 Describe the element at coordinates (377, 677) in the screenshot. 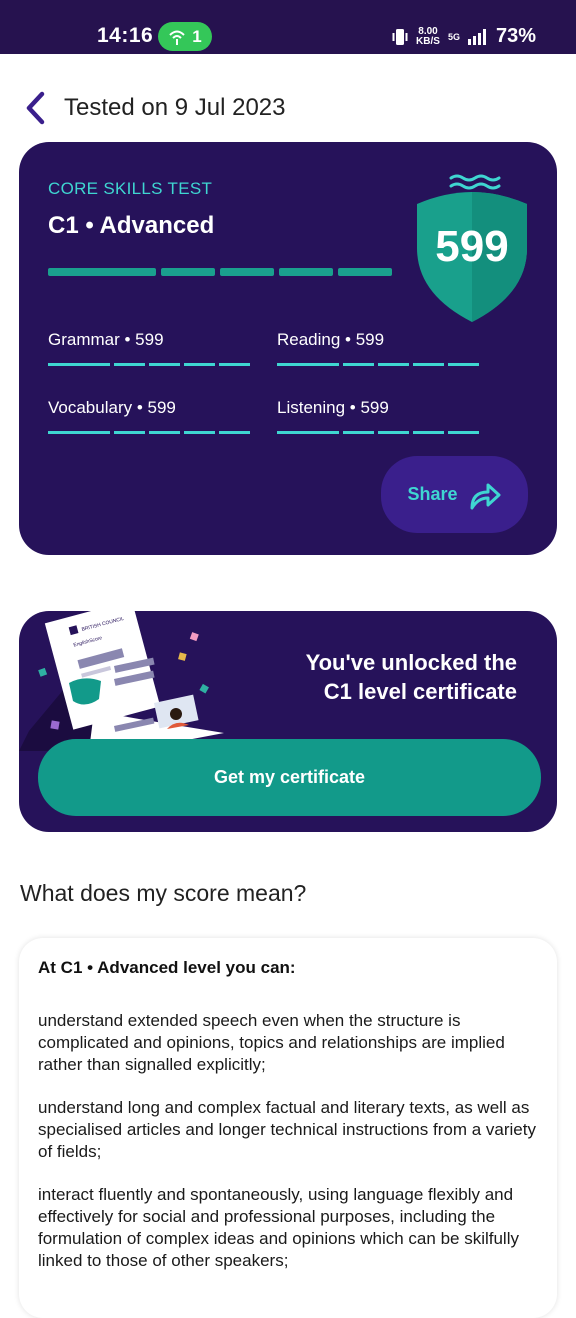

I see `certificate-message: You've unlocked the C1 level certificate` at that location.